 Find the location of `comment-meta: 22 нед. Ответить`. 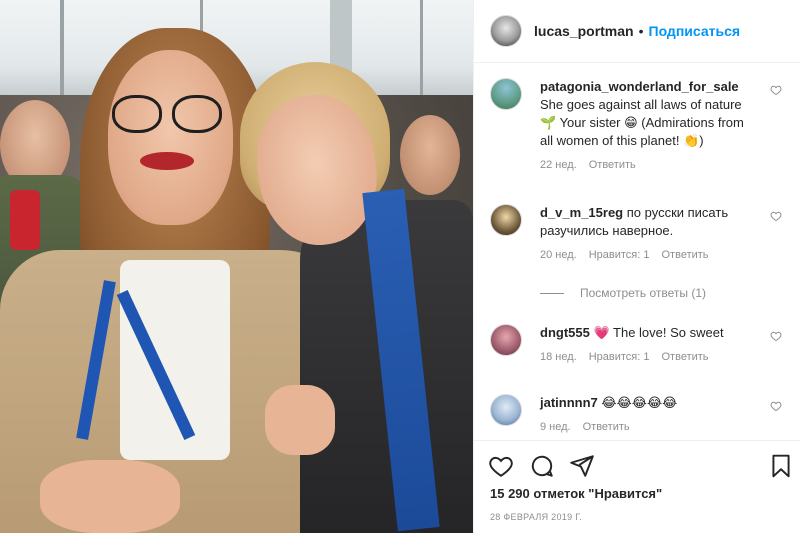

comment-meta: 22 нед. Ответить is located at coordinates (650, 165).